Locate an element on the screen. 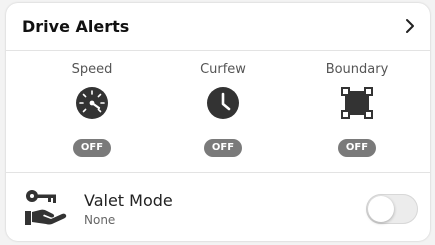  speedometer-icon is located at coordinates (92, 103).